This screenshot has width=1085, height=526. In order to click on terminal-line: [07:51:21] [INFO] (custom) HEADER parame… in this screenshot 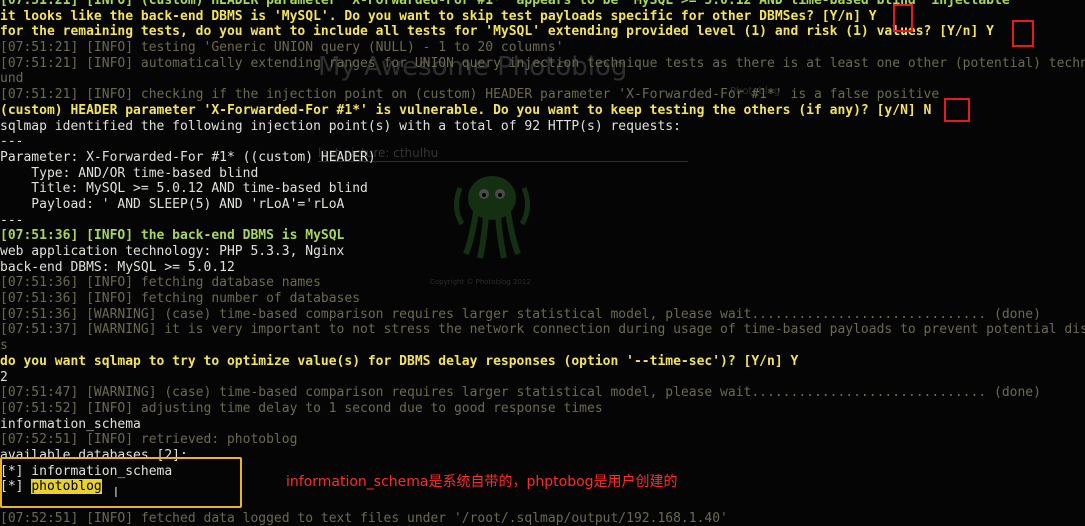, I will do `click(505, 4)`.